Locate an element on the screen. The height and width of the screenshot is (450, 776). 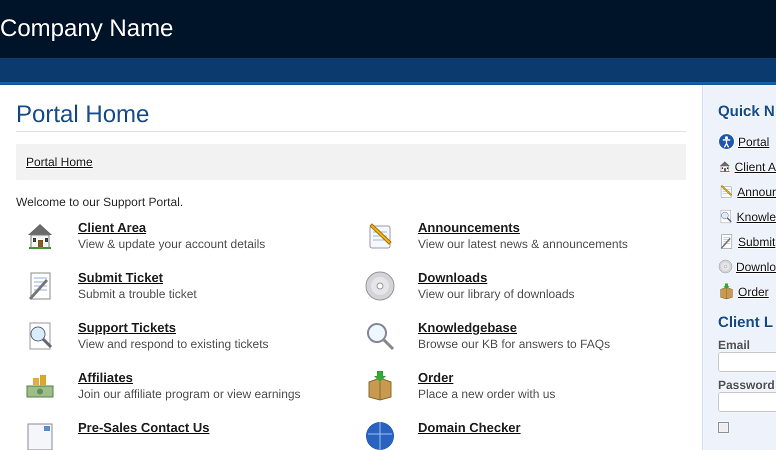
company-name: Company Name is located at coordinates (87, 29).